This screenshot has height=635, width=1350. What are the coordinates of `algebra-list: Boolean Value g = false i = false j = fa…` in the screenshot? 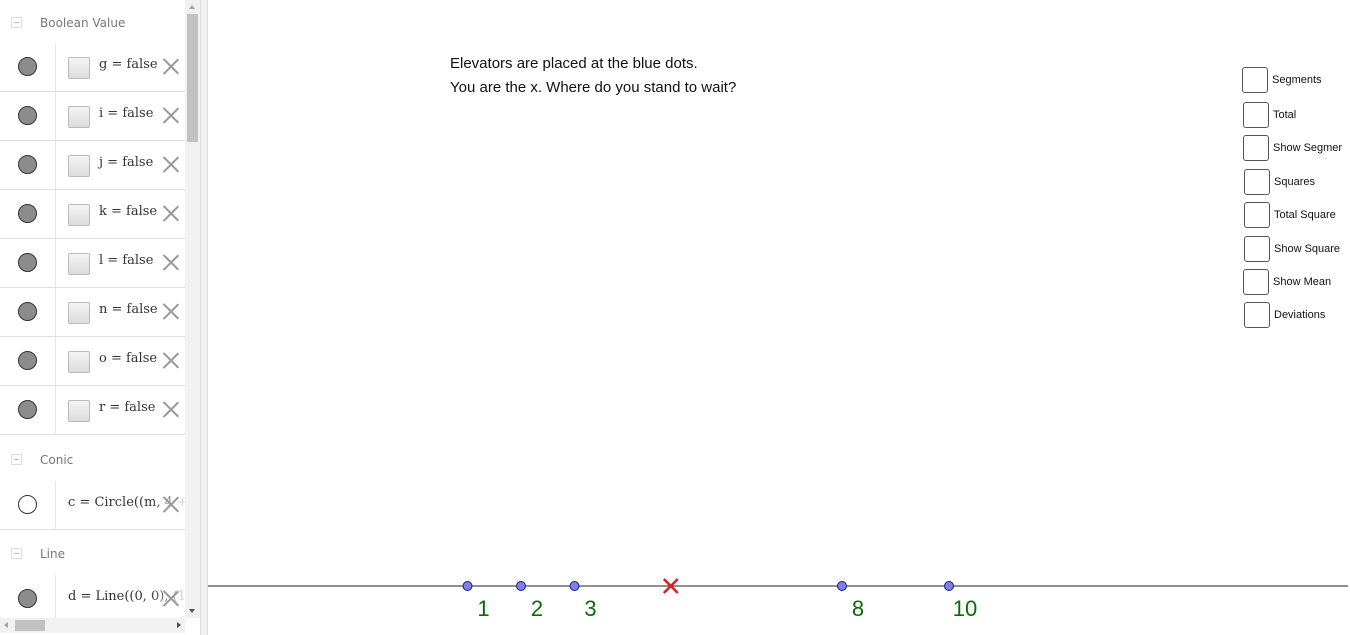 It's located at (92, 309).